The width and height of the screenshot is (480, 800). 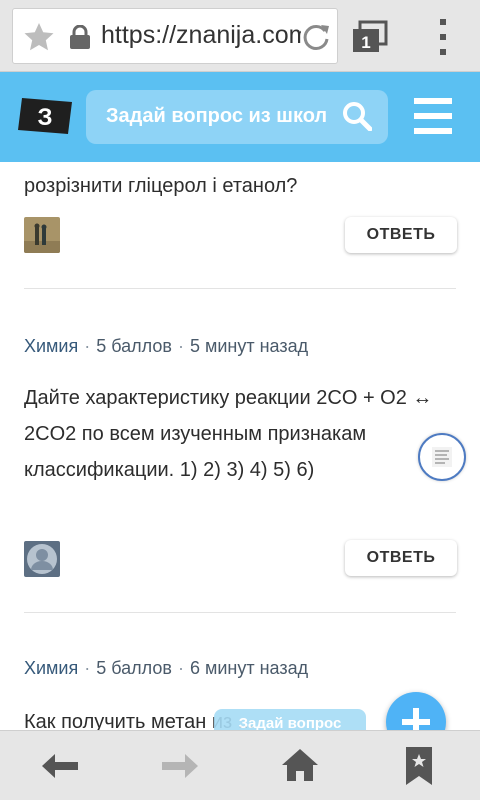 I want to click on plus-icon, so click(x=416, y=719).